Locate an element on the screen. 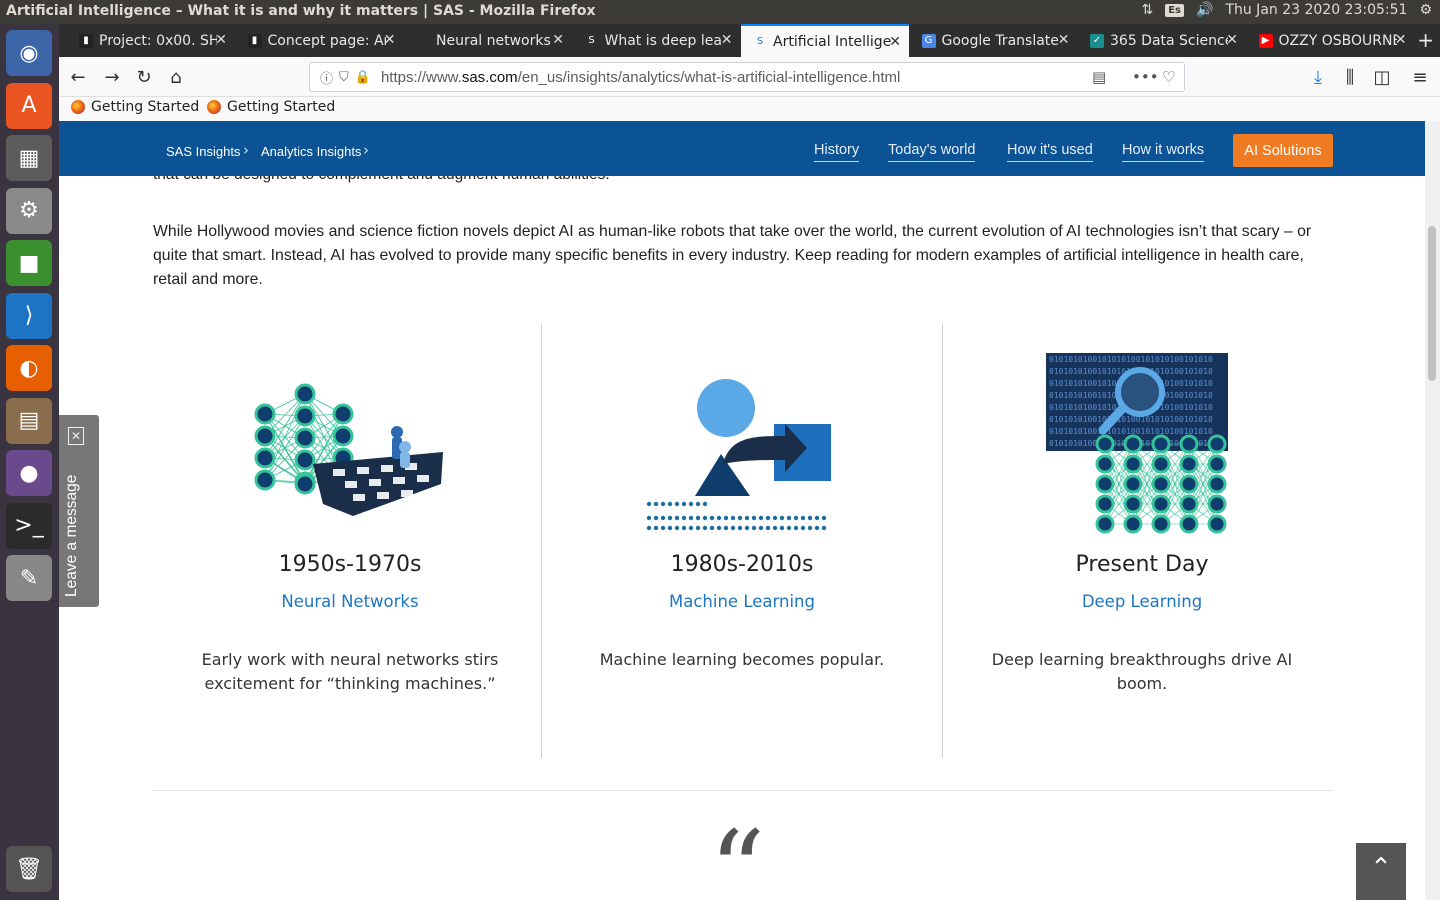  tracking-shield-icon: ⛉ is located at coordinates (344, 77).